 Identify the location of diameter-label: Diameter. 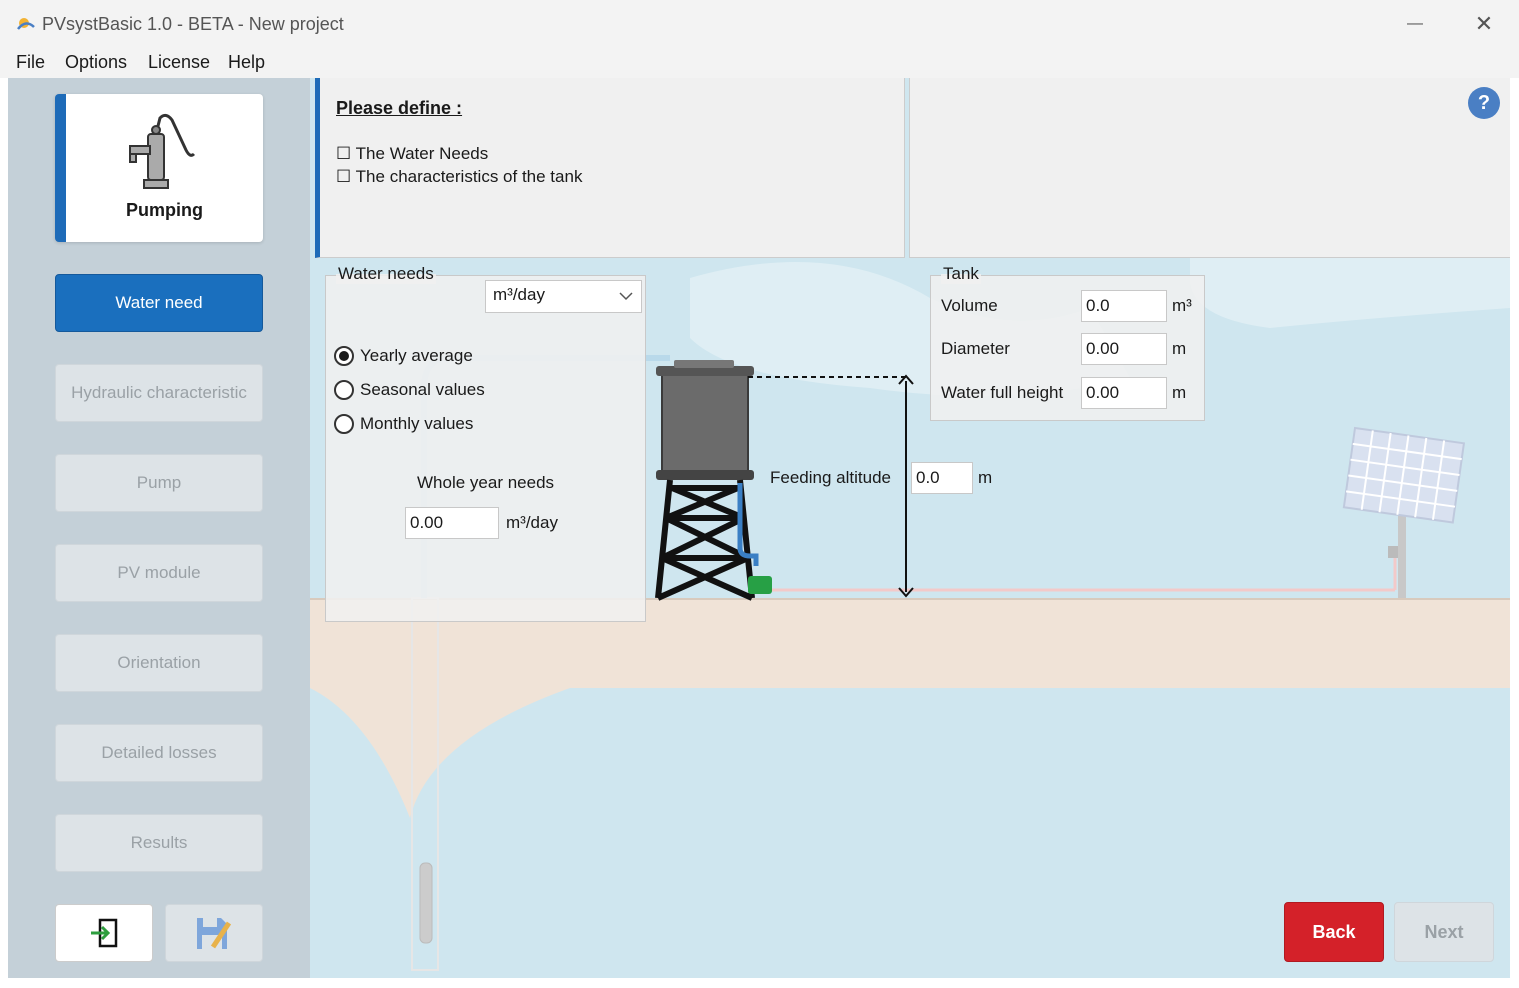
(975, 348).